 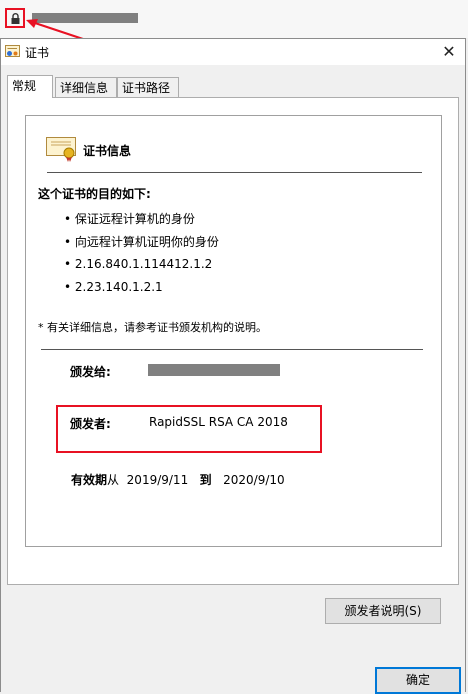 I want to click on issued-to-value-redacted, so click(x=214, y=370).